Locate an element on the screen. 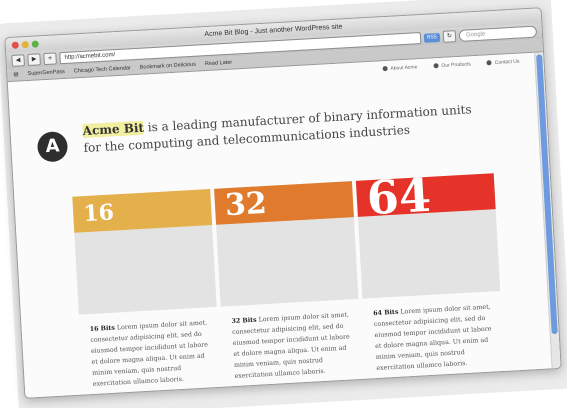 This screenshot has width=567, height=408. nav-contact-label: Contact Us is located at coordinates (507, 62).